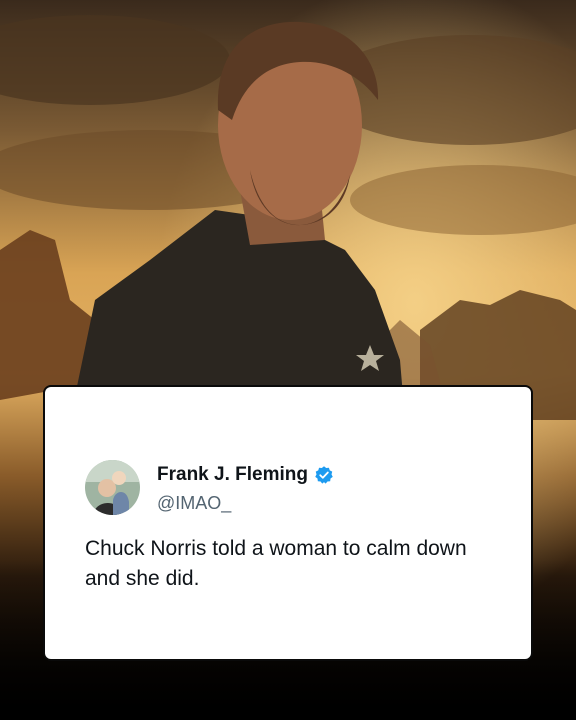 This screenshot has height=720, width=576. Describe the element at coordinates (232, 474) in the screenshot. I see `author-name-text: Frank J. Fleming` at that location.